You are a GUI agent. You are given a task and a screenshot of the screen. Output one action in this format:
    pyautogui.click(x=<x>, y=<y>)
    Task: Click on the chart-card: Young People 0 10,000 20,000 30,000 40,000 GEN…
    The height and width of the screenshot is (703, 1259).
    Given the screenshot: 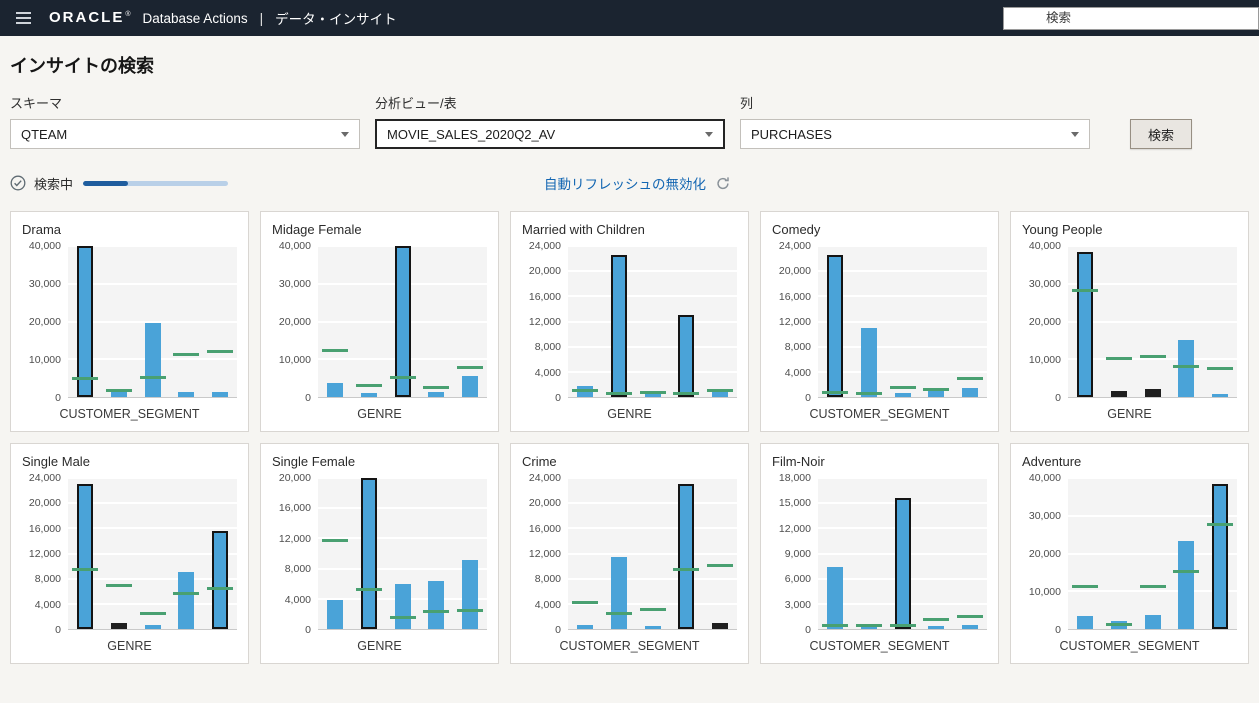 What is the action you would take?
    pyautogui.click(x=1129, y=321)
    